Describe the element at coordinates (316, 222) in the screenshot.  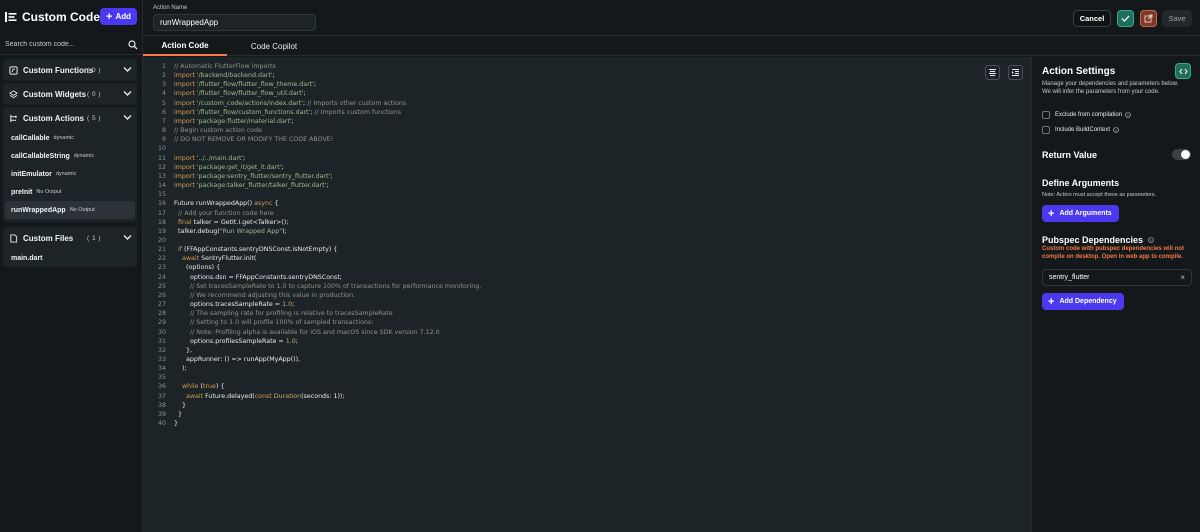
I see `code-line: 18 final talker = GetIt.I.get<Talker>();` at that location.